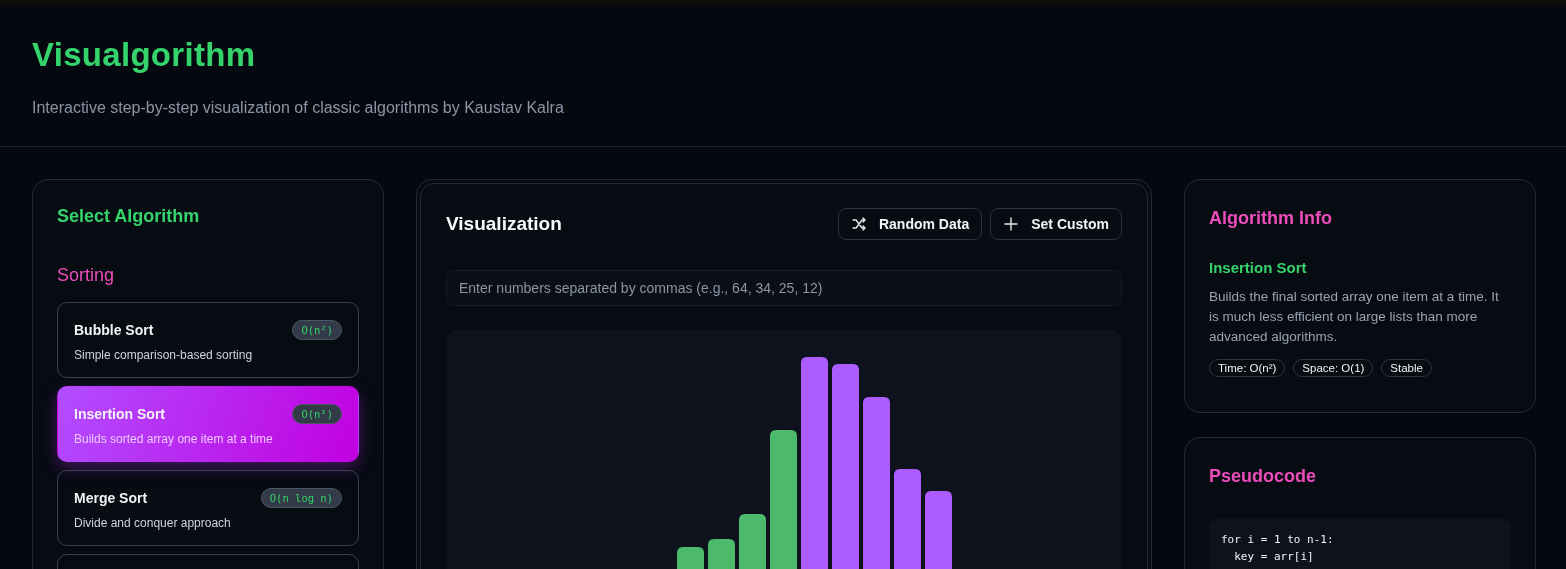  Describe the element at coordinates (114, 330) in the screenshot. I see `algorithm-name: Bubble Sort` at that location.